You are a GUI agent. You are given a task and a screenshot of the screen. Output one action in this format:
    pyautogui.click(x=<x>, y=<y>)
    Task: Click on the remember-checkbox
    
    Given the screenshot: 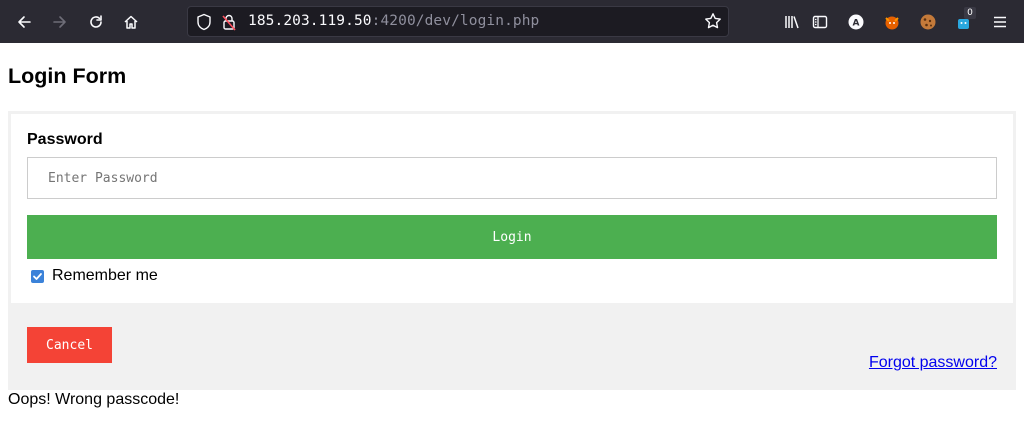 What is the action you would take?
    pyautogui.click(x=37, y=276)
    